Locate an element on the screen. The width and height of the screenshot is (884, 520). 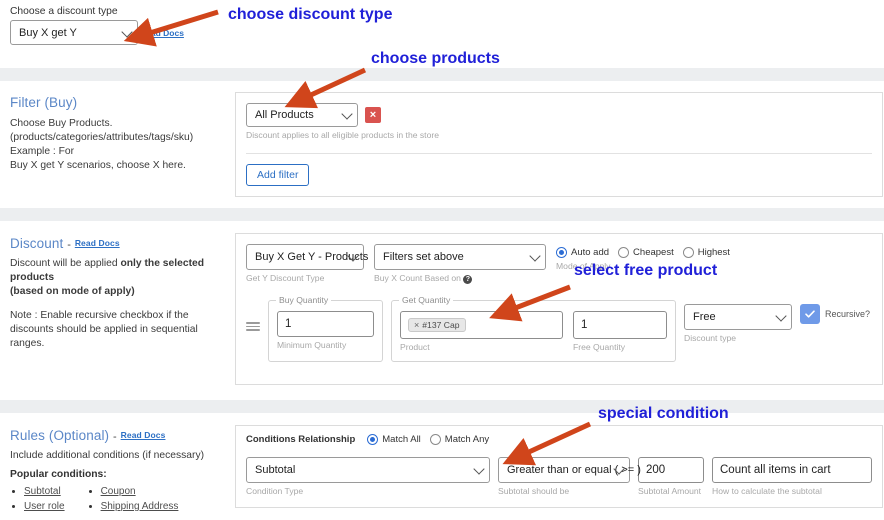
radio-match-any is located at coordinates (435, 439).